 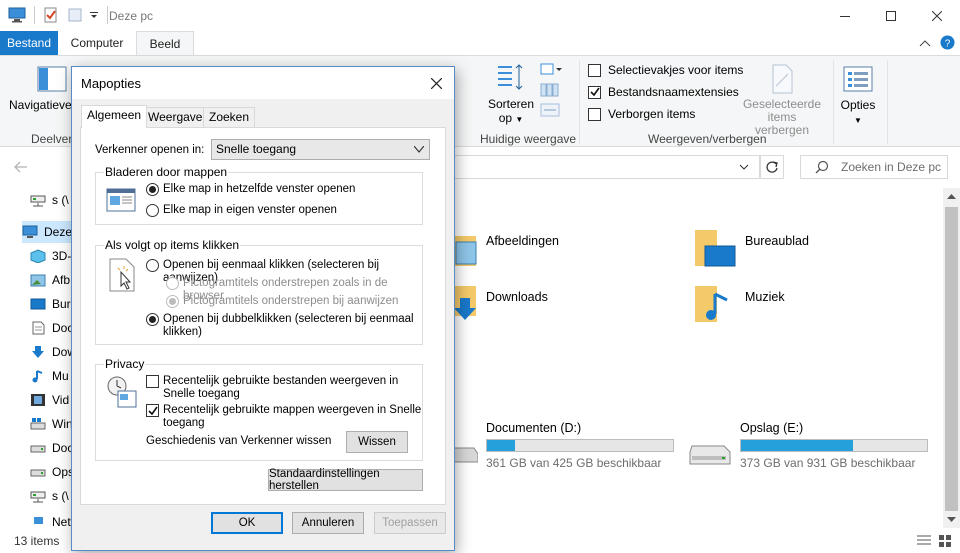 What do you see at coordinates (858, 113) in the screenshot?
I see `options-button: Opties ▼` at bounding box center [858, 113].